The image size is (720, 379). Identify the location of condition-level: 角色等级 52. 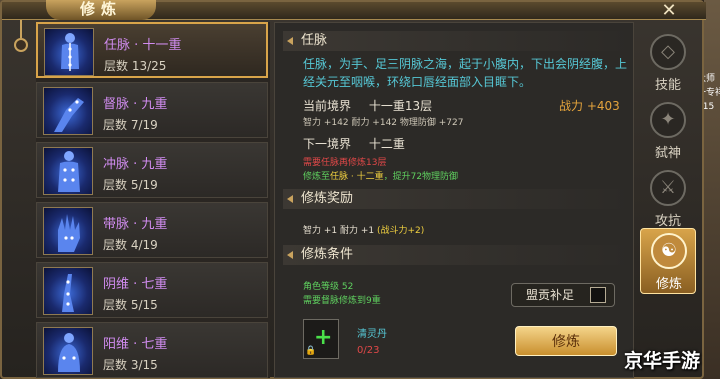
(328, 287).